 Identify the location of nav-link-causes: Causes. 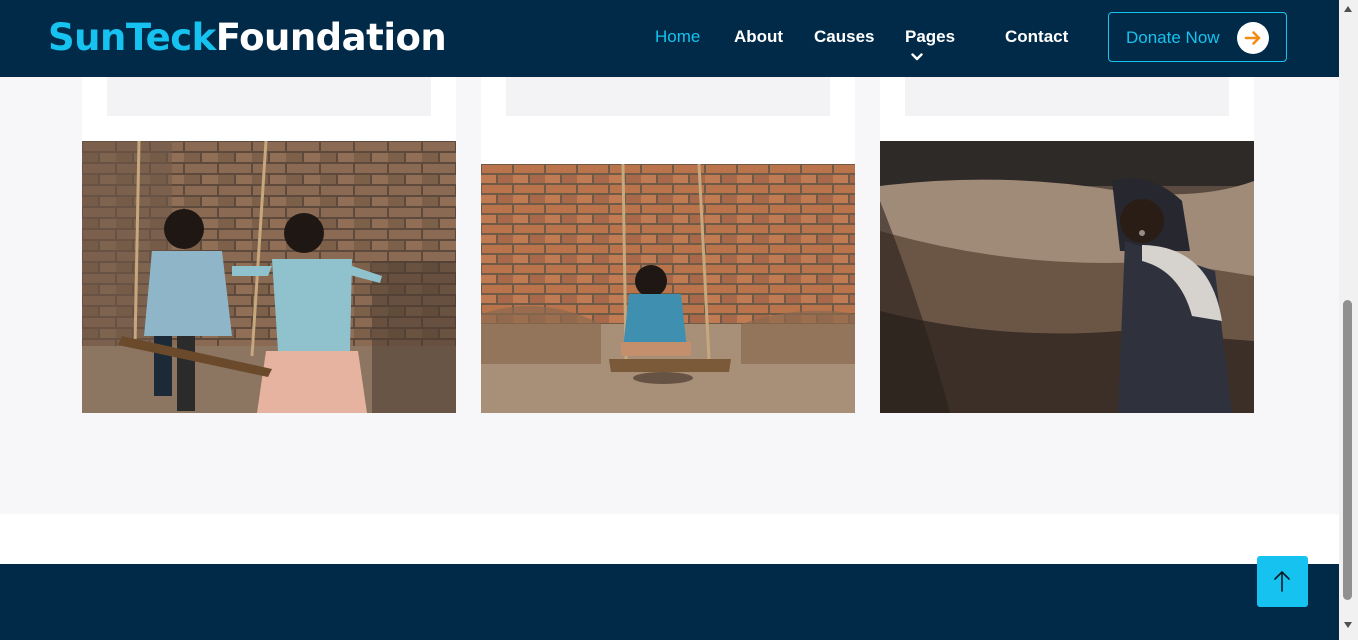
(844, 37).